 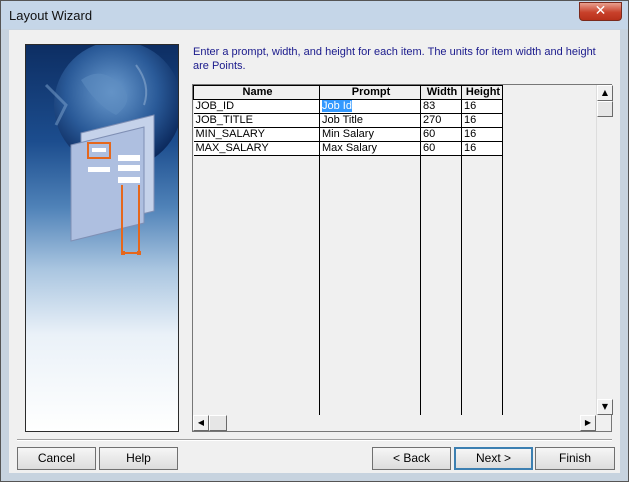 I want to click on chevron-right-icon: ▶, so click(x=588, y=422).